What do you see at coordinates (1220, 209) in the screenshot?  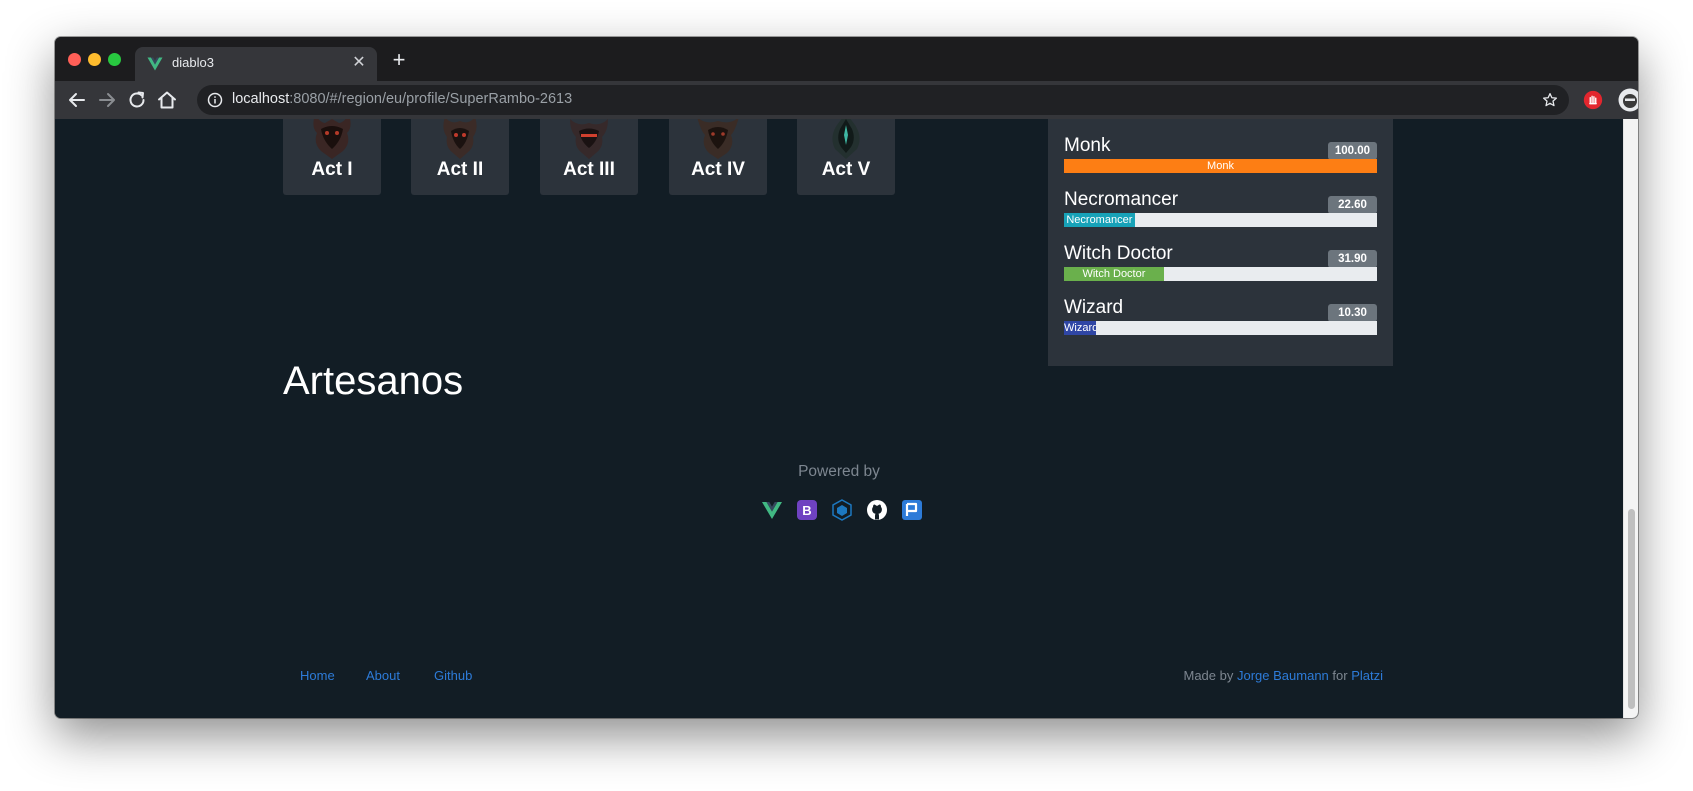 I see `class-row-necromancer: Necromancer 22.60 Necromancer` at bounding box center [1220, 209].